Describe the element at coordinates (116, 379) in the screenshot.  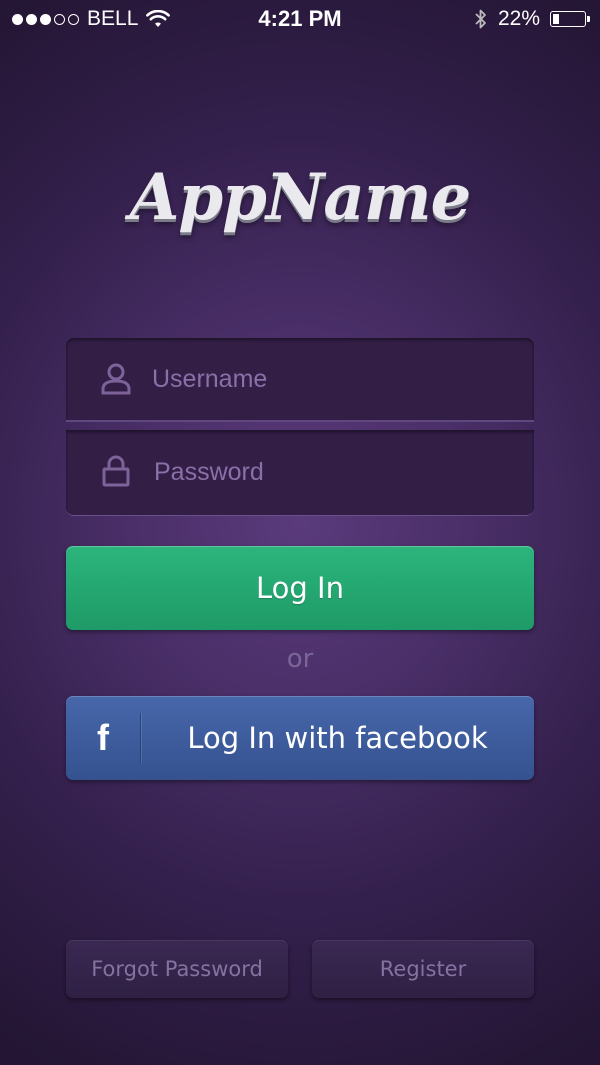
I see `user-icon` at that location.